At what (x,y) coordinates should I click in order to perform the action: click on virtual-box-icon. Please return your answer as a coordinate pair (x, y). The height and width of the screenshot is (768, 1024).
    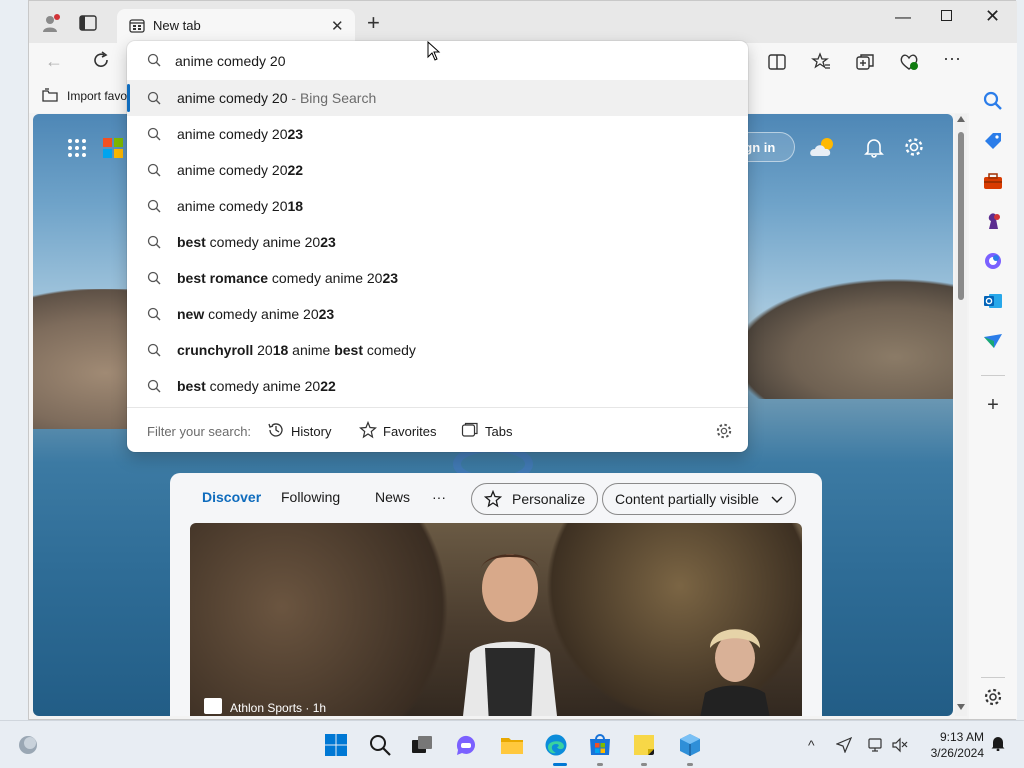
    Looking at the image, I should click on (690, 745).